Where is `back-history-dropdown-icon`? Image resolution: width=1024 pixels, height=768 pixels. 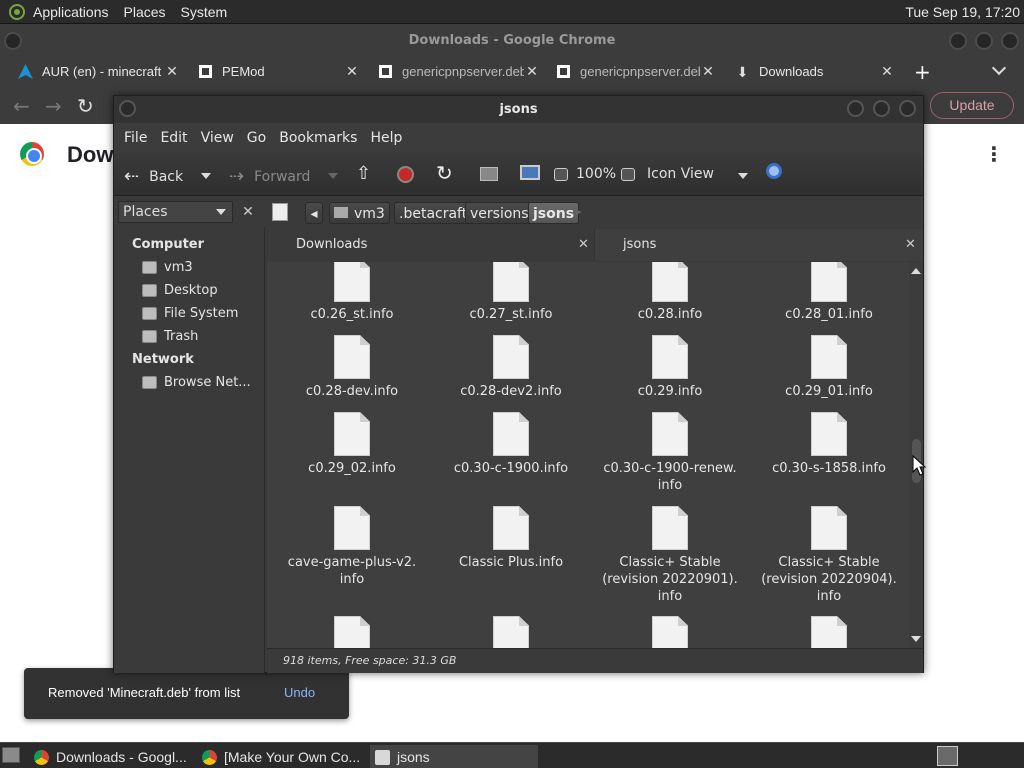 back-history-dropdown-icon is located at coordinates (206, 176).